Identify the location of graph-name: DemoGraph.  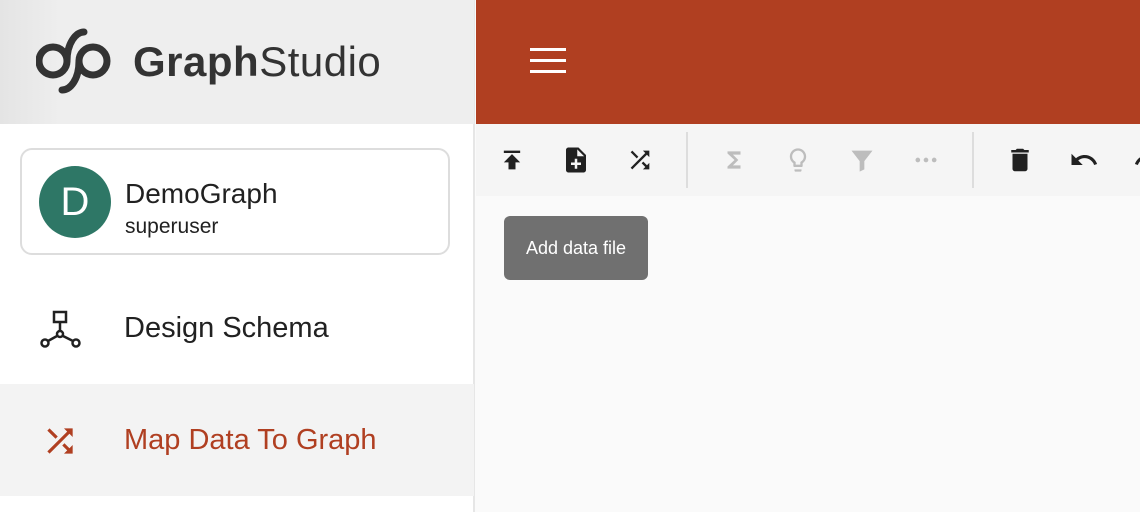
(201, 193).